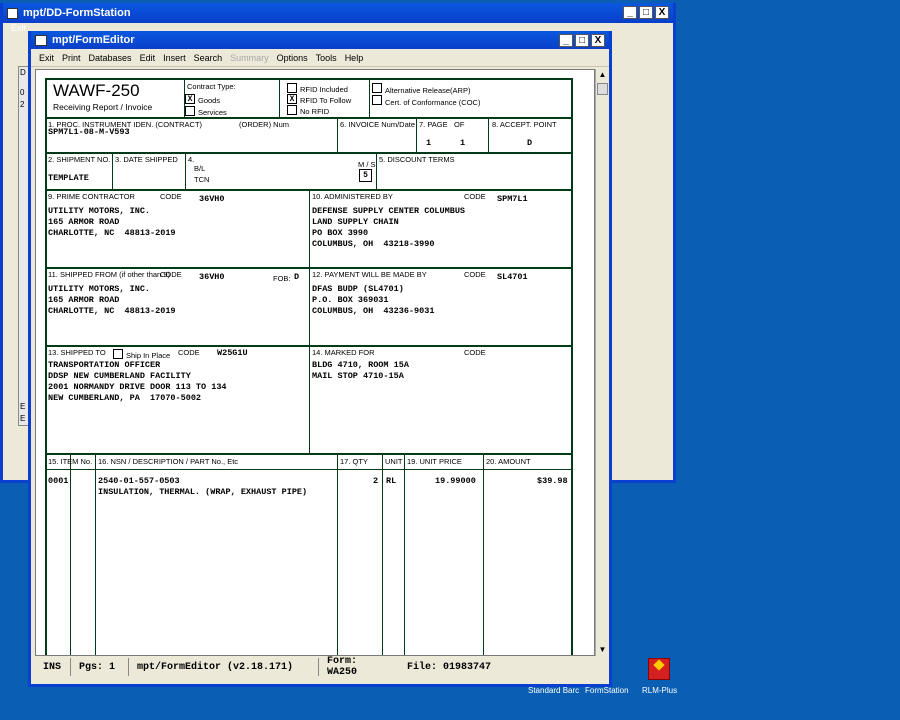 The width and height of the screenshot is (900, 720). I want to click on shipped-from-line-1: UTILITY MOTORS, INC., so click(99, 289).